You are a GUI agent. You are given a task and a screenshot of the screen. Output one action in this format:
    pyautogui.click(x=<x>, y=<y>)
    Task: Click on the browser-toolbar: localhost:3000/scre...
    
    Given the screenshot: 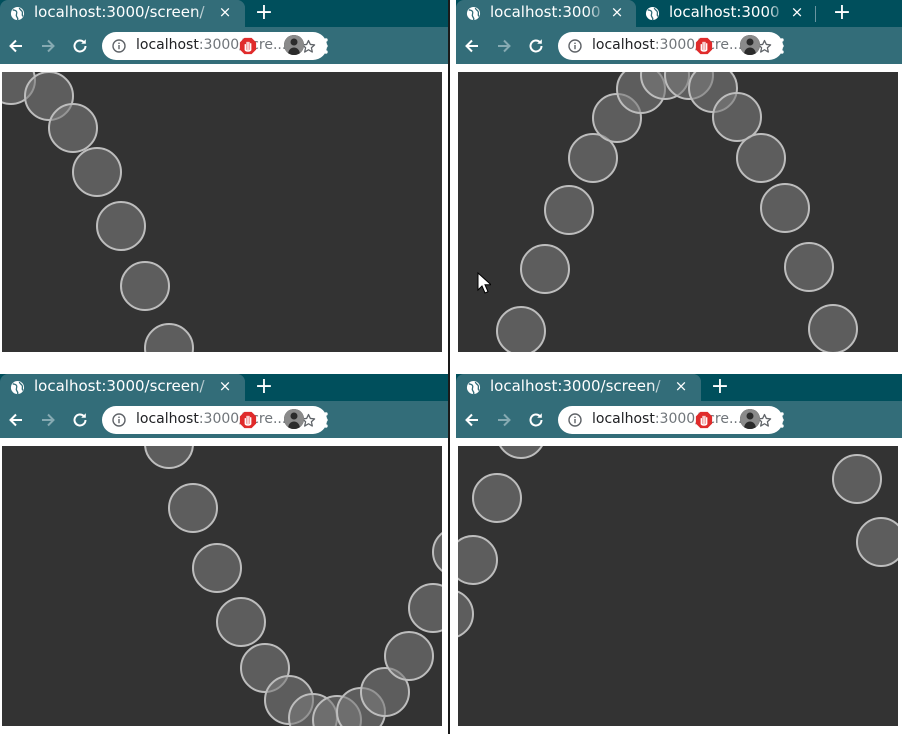 What is the action you would take?
    pyautogui.click(x=679, y=45)
    